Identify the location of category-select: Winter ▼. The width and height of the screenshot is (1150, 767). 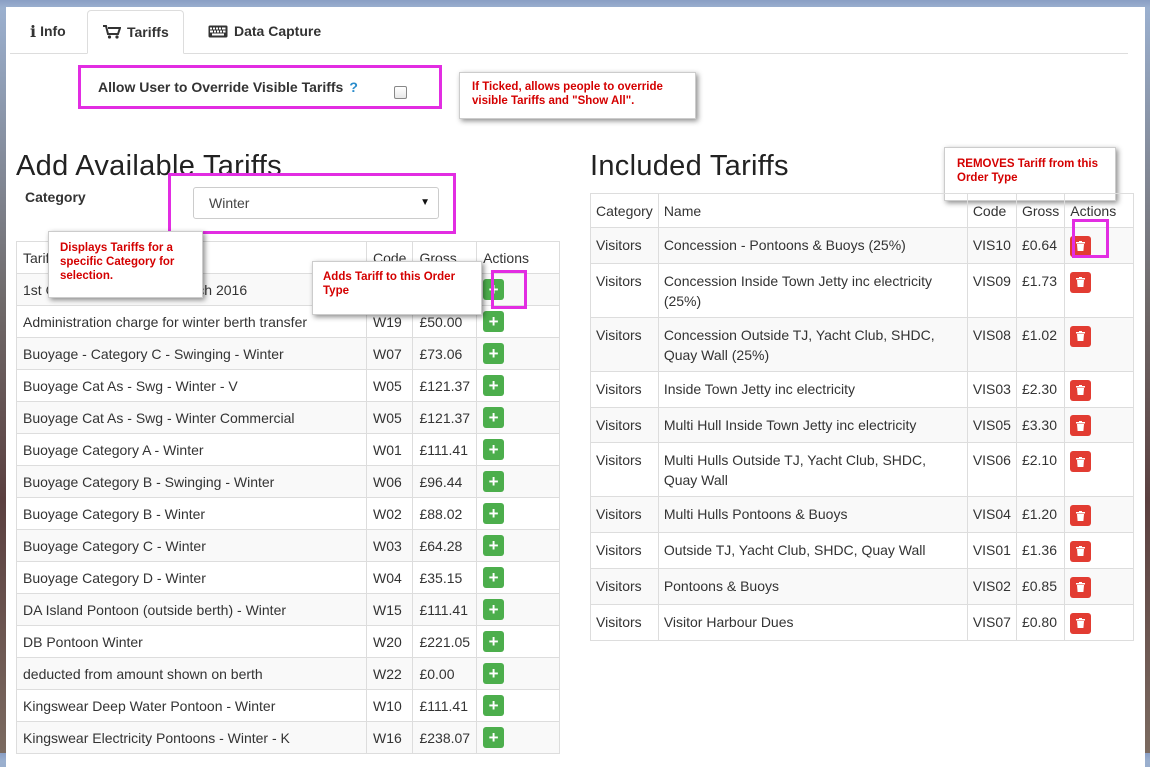
(316, 203).